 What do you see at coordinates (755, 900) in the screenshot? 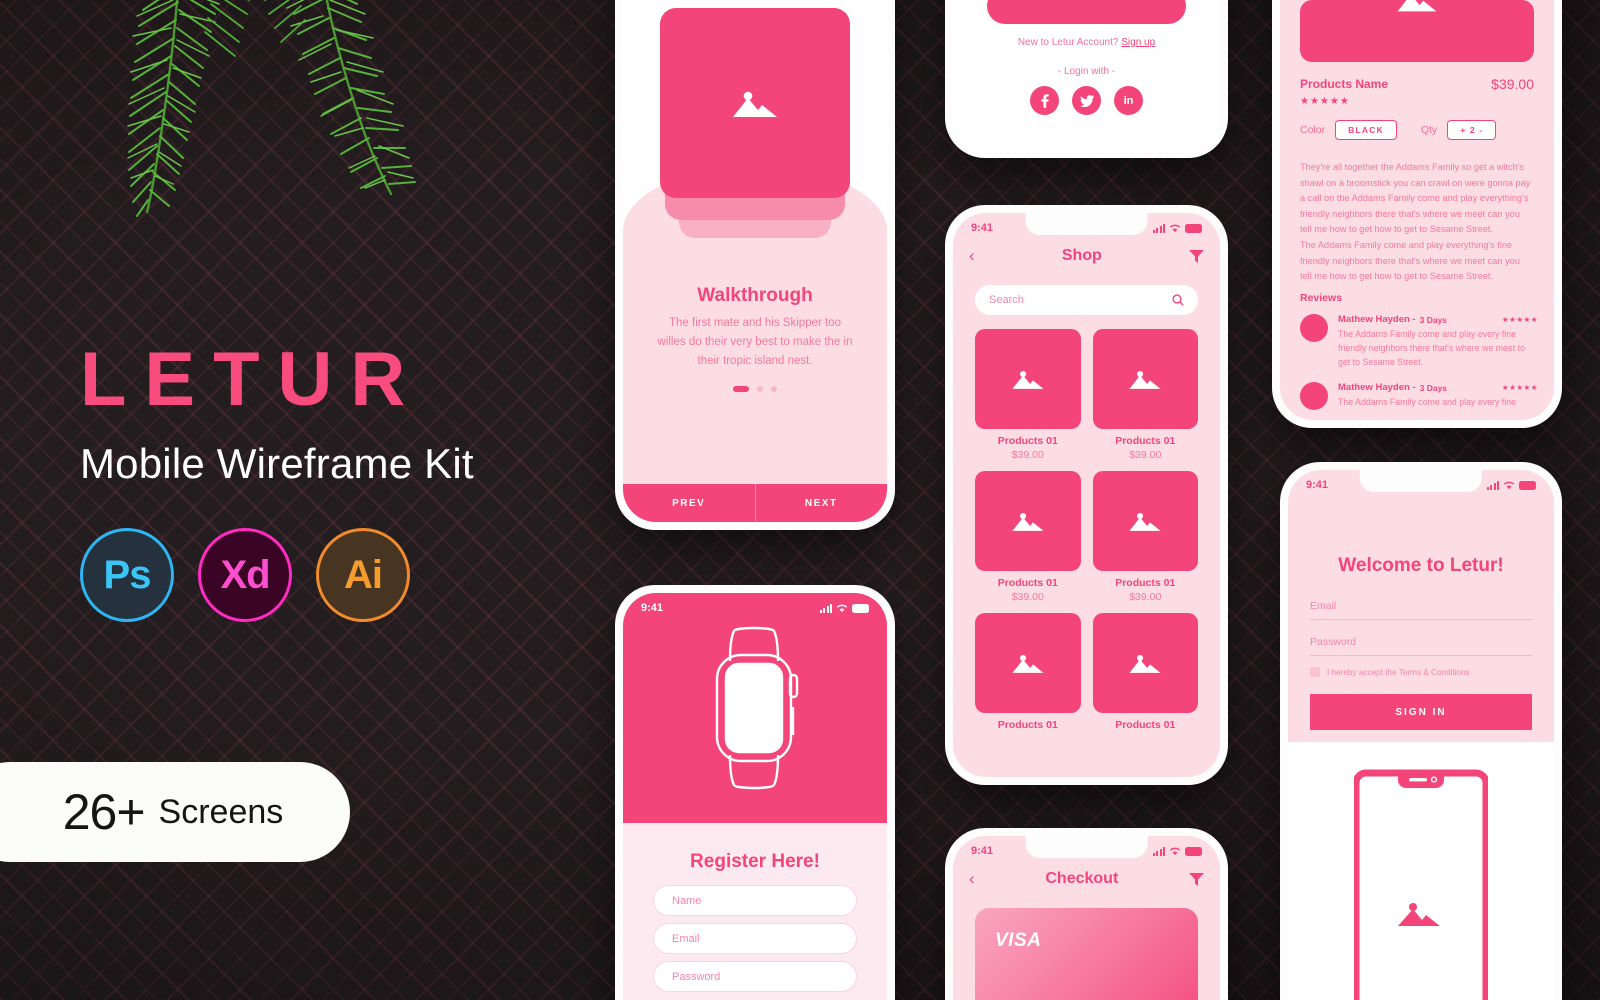
I see `name-field: Name` at bounding box center [755, 900].